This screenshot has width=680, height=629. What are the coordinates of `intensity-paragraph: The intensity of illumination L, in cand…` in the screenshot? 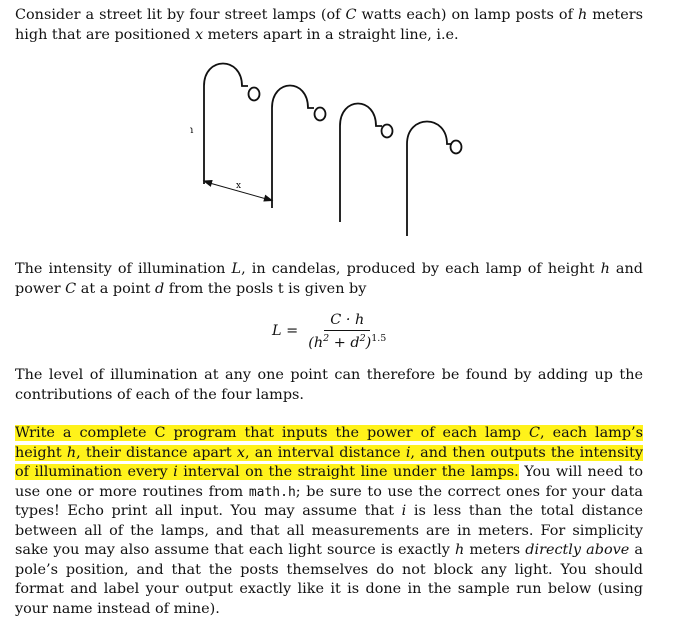 It's located at (329, 279).